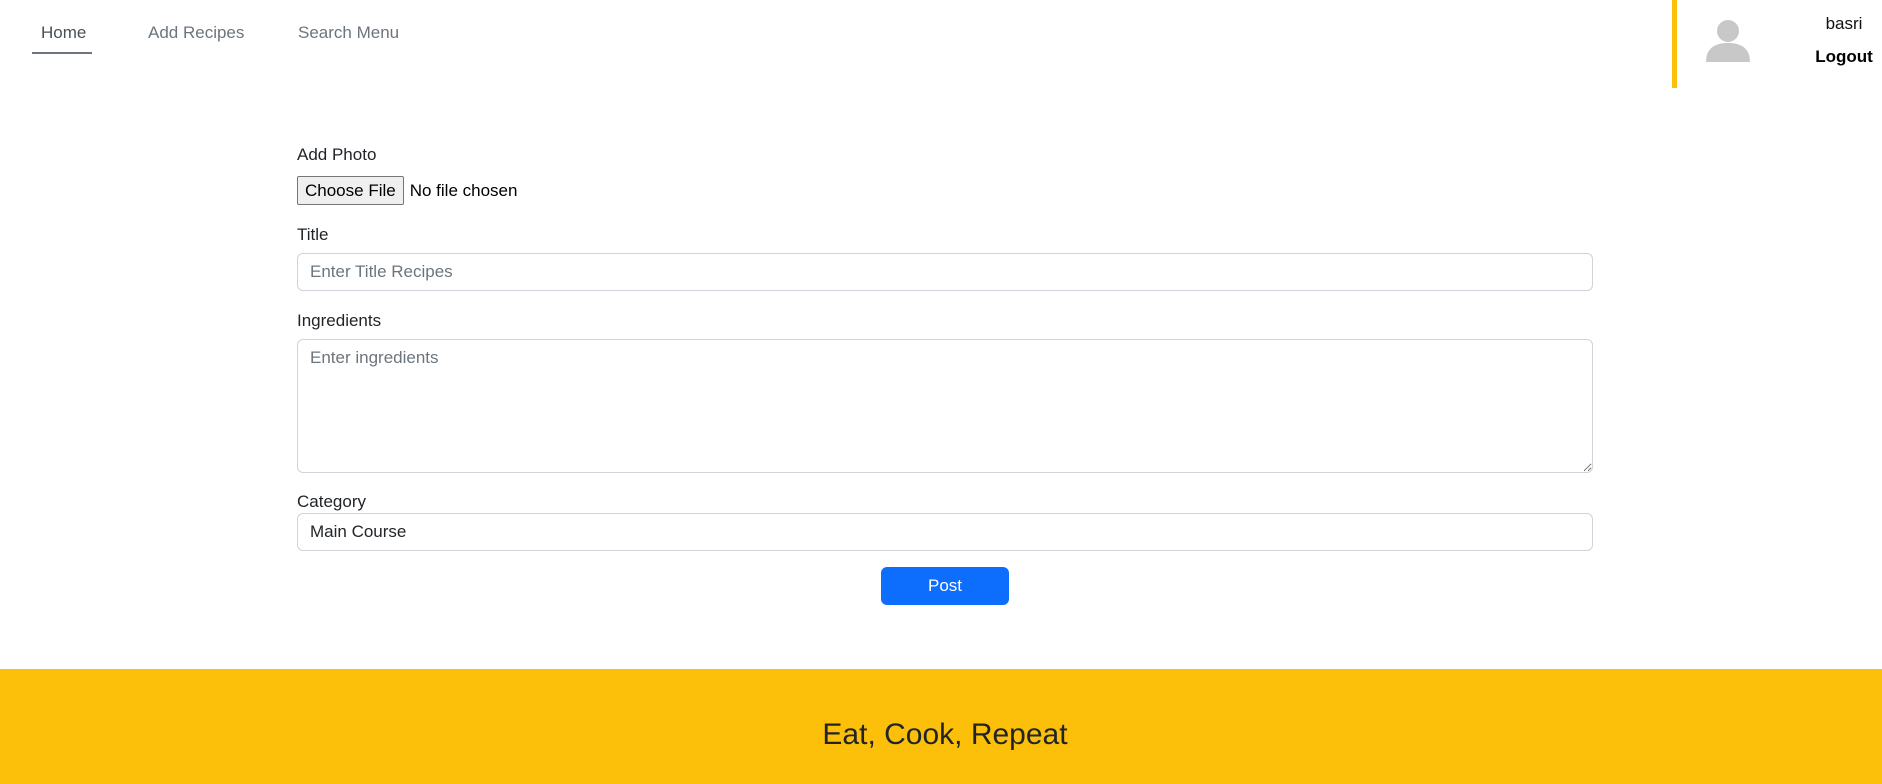 This screenshot has width=1882, height=784. What do you see at coordinates (945, 532) in the screenshot?
I see `category-select: Main Course` at bounding box center [945, 532].